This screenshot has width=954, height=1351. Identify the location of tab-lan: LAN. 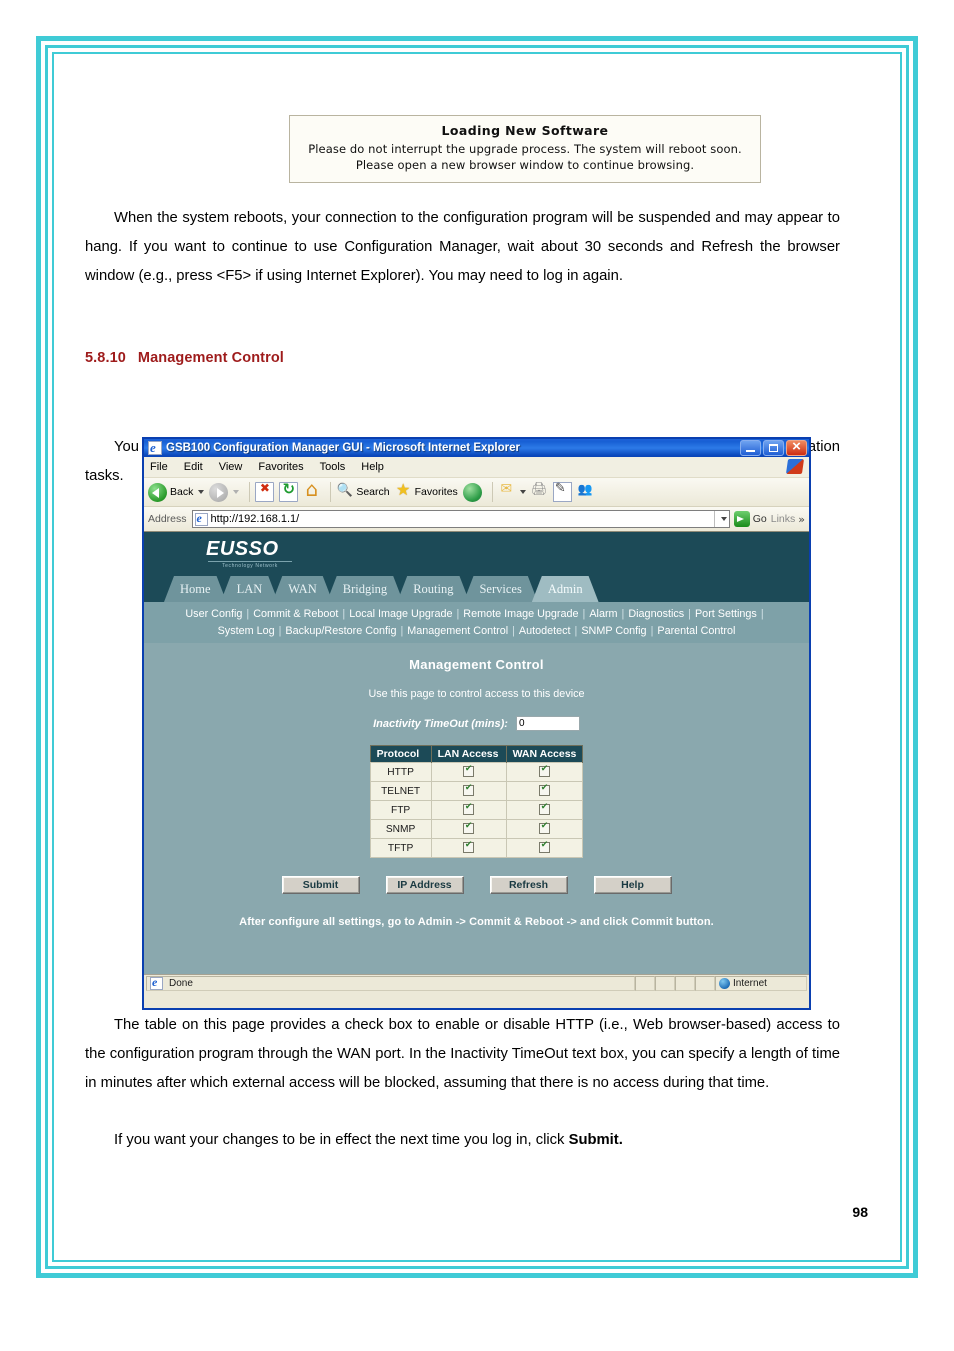
(250, 589).